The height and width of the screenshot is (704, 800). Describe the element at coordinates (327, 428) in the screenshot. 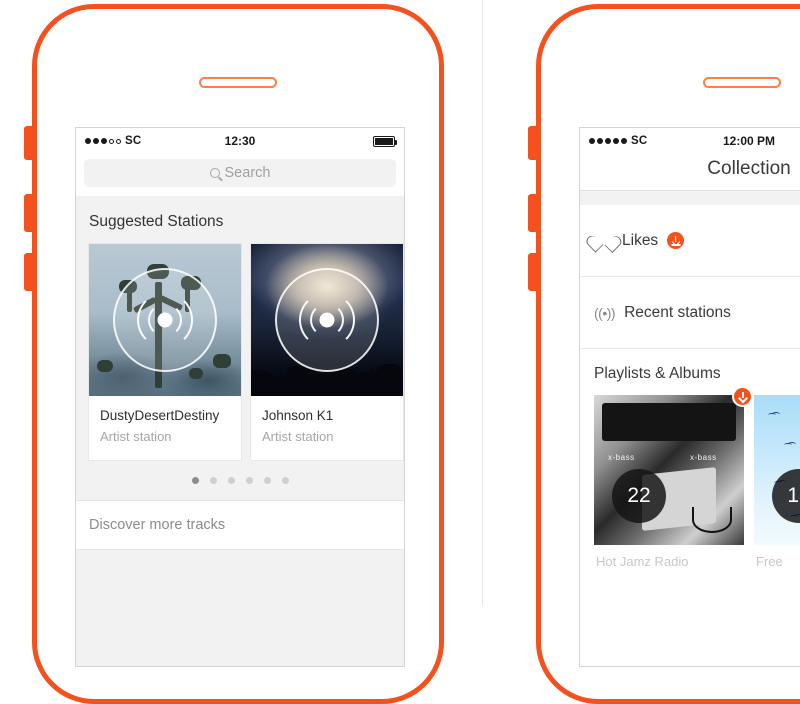

I see `station-card-meta: Johnson K1 Artist station` at that location.